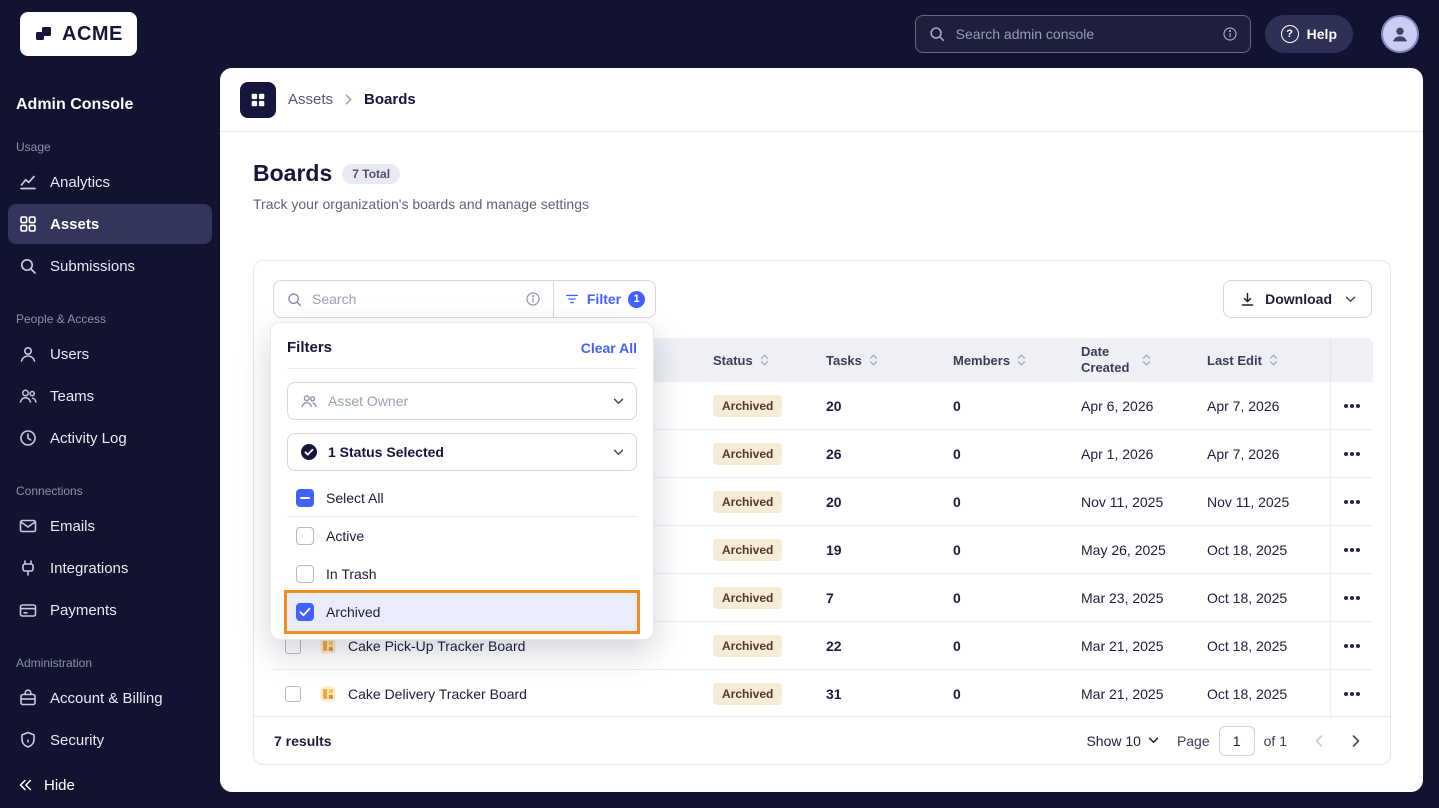 Image resolution: width=1439 pixels, height=808 pixels. Describe the element at coordinates (889, 360) in the screenshot. I see `column-header-tasks: Tasks` at that location.